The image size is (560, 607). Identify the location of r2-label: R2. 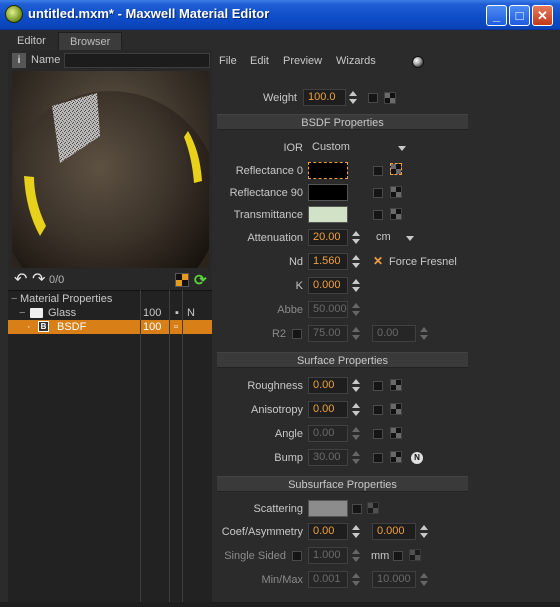
(278, 334).